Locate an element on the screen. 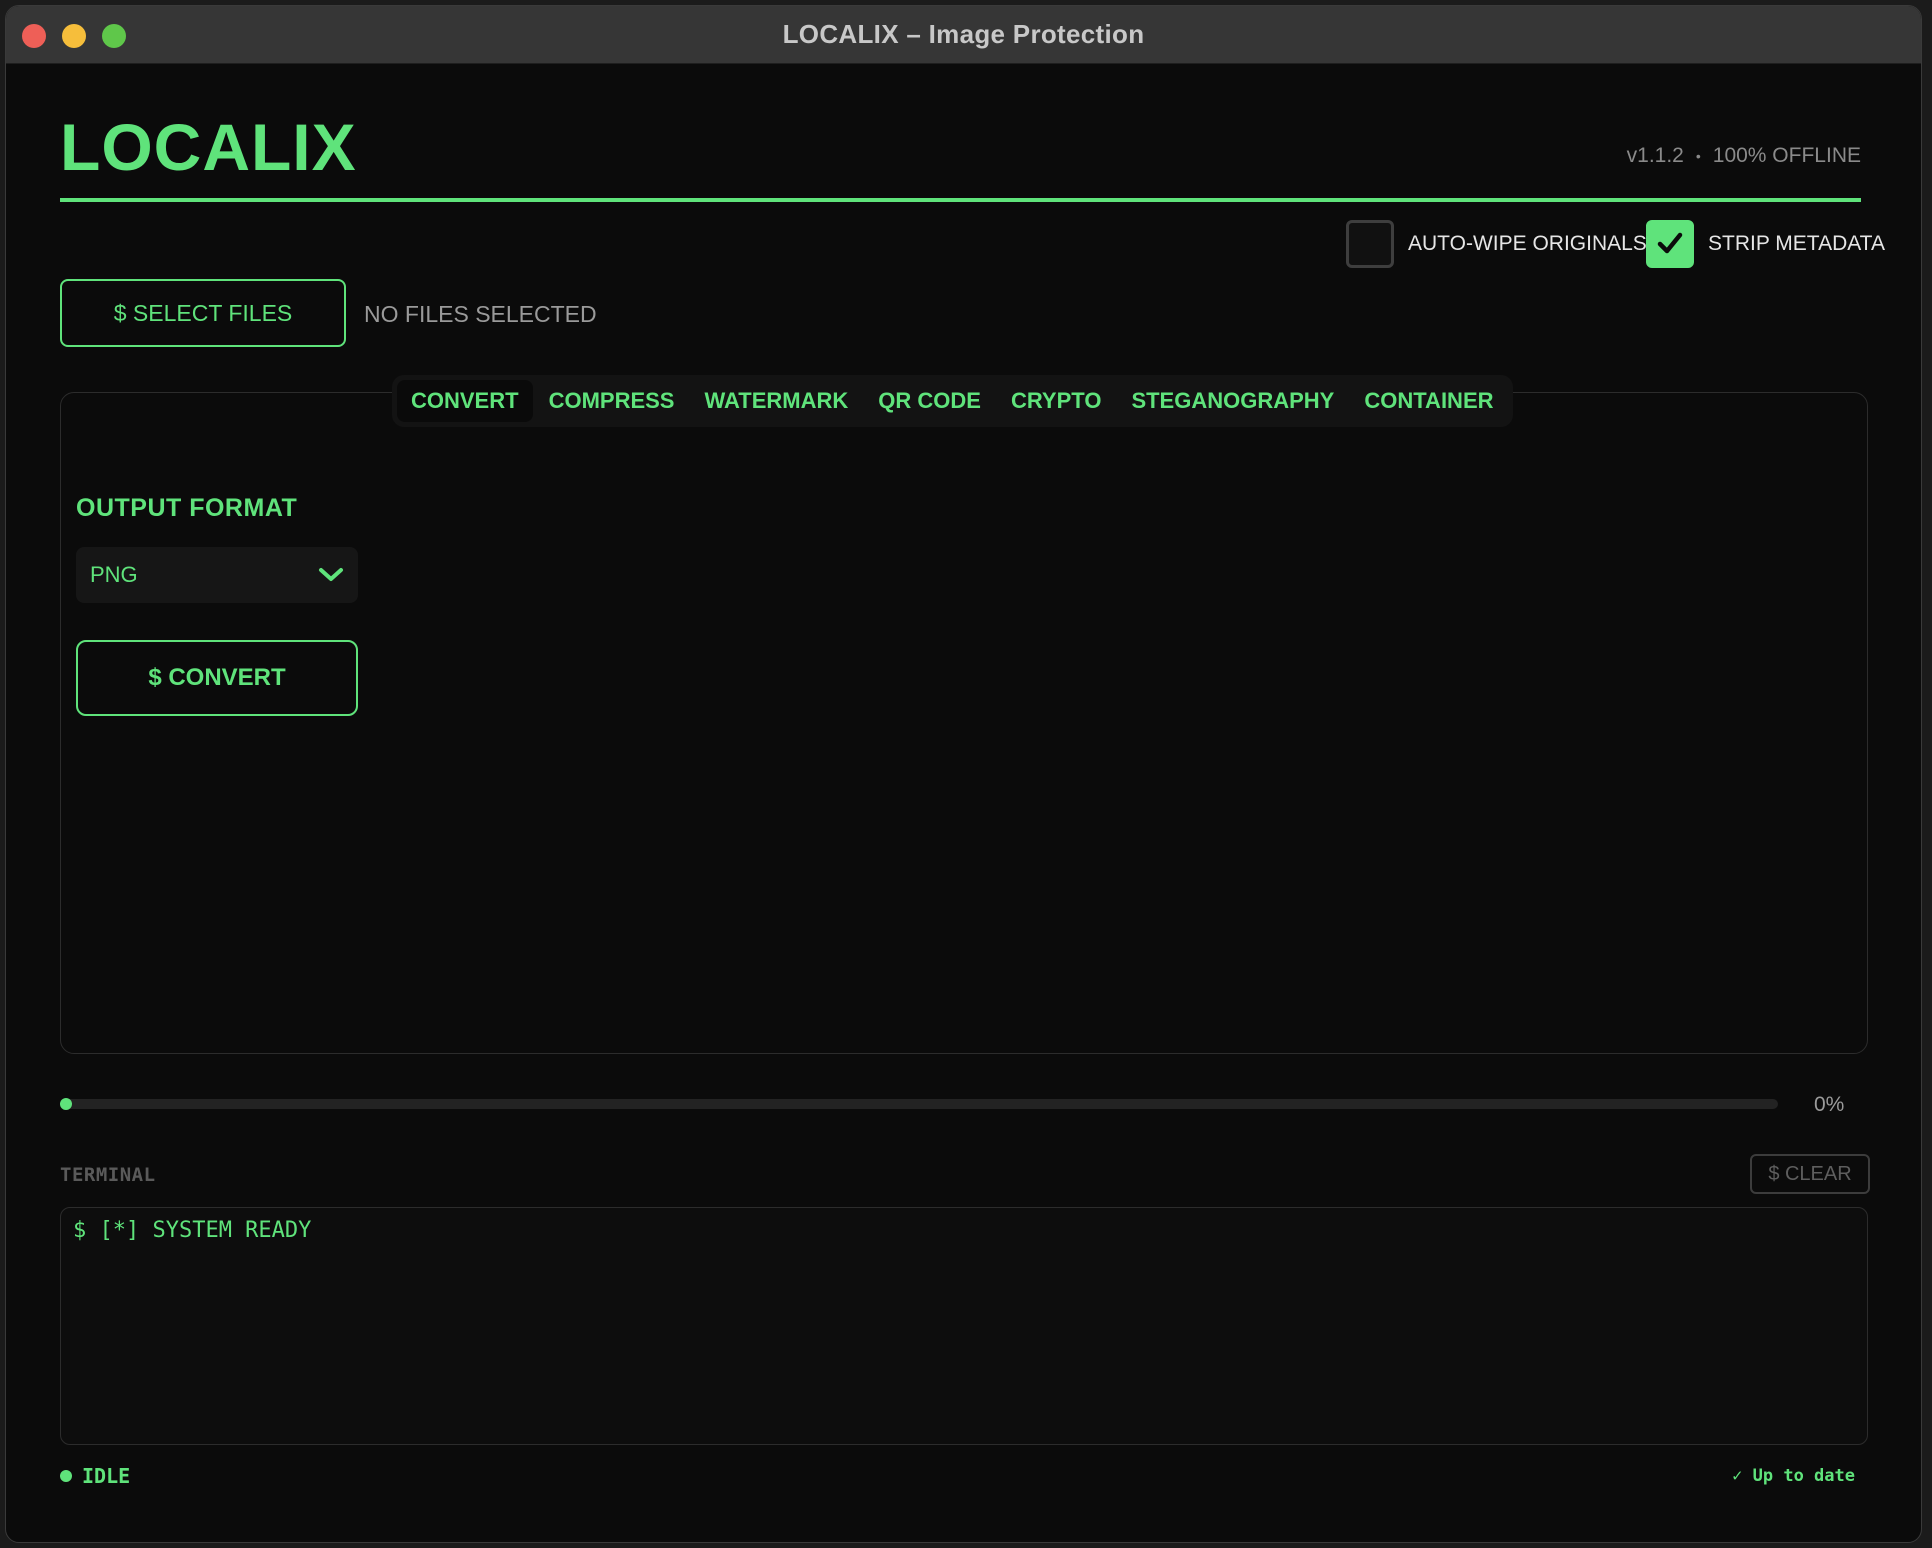 The height and width of the screenshot is (1548, 1932). status-indicator: IDLE is located at coordinates (95, 1476).